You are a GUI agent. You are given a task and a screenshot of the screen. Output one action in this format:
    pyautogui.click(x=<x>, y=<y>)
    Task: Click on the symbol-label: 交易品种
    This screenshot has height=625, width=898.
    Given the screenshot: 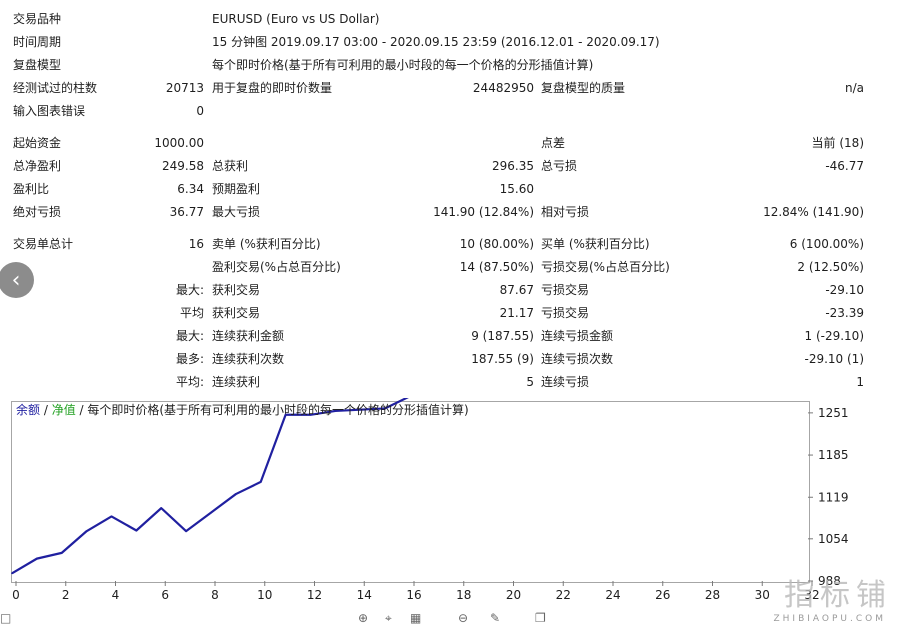 What is the action you would take?
    pyautogui.click(x=37, y=19)
    